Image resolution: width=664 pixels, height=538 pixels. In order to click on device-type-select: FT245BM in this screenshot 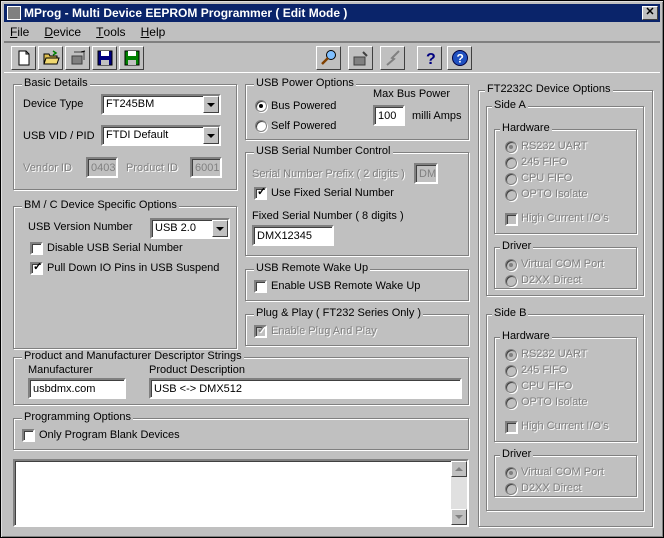, I will do `click(161, 104)`.